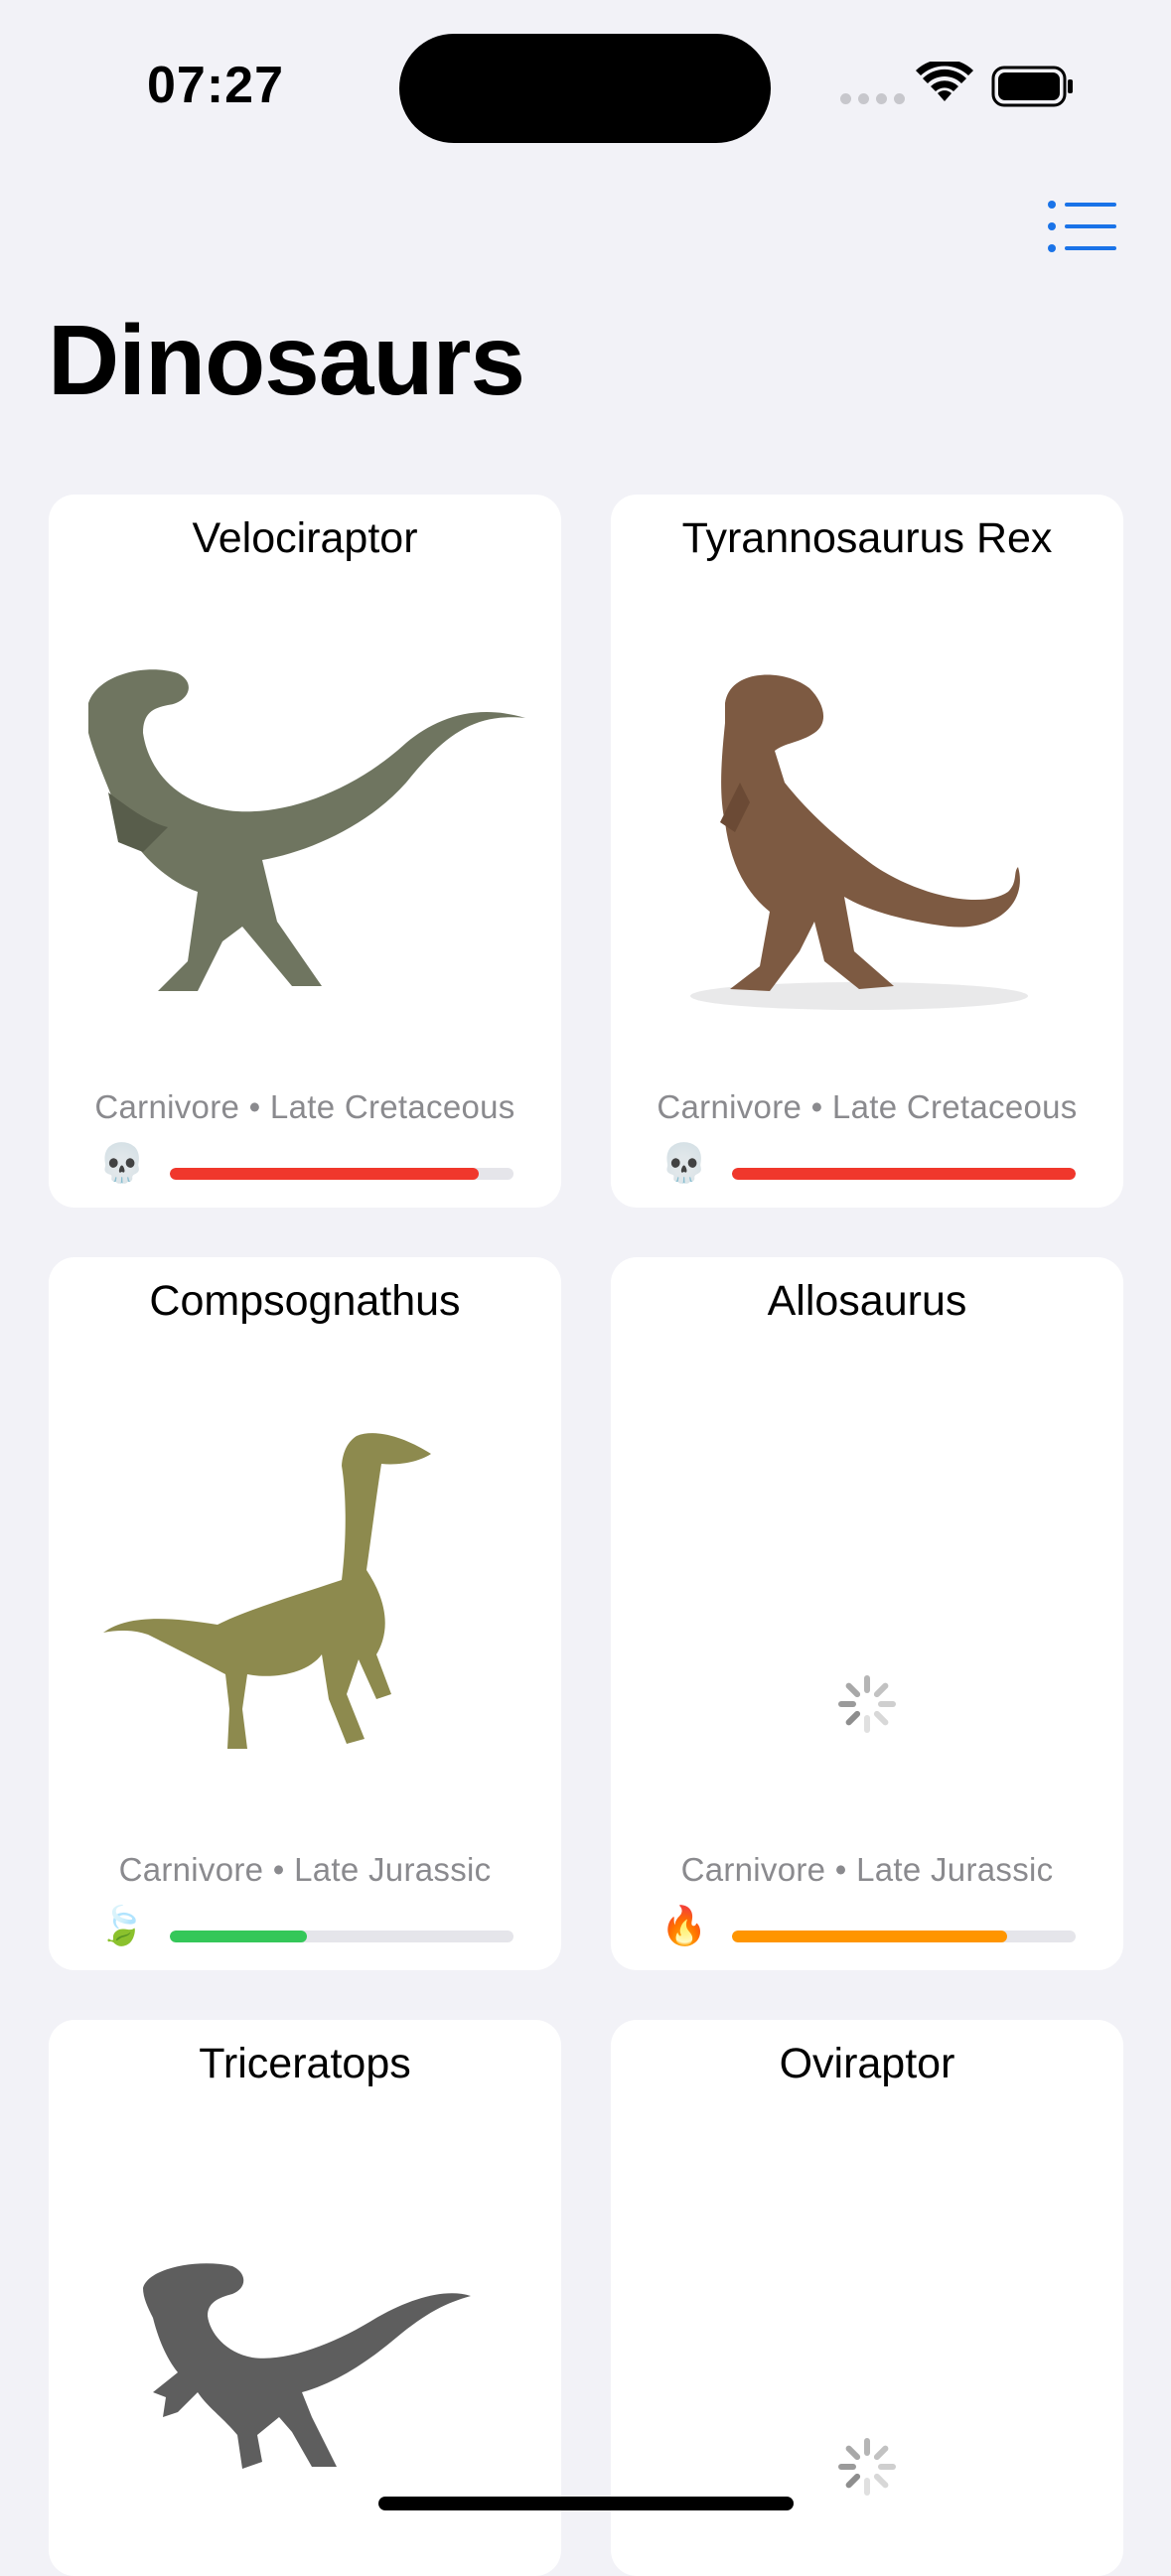 The width and height of the screenshot is (1171, 2576). Describe the element at coordinates (306, 830) in the screenshot. I see `velociraptor-image` at that location.